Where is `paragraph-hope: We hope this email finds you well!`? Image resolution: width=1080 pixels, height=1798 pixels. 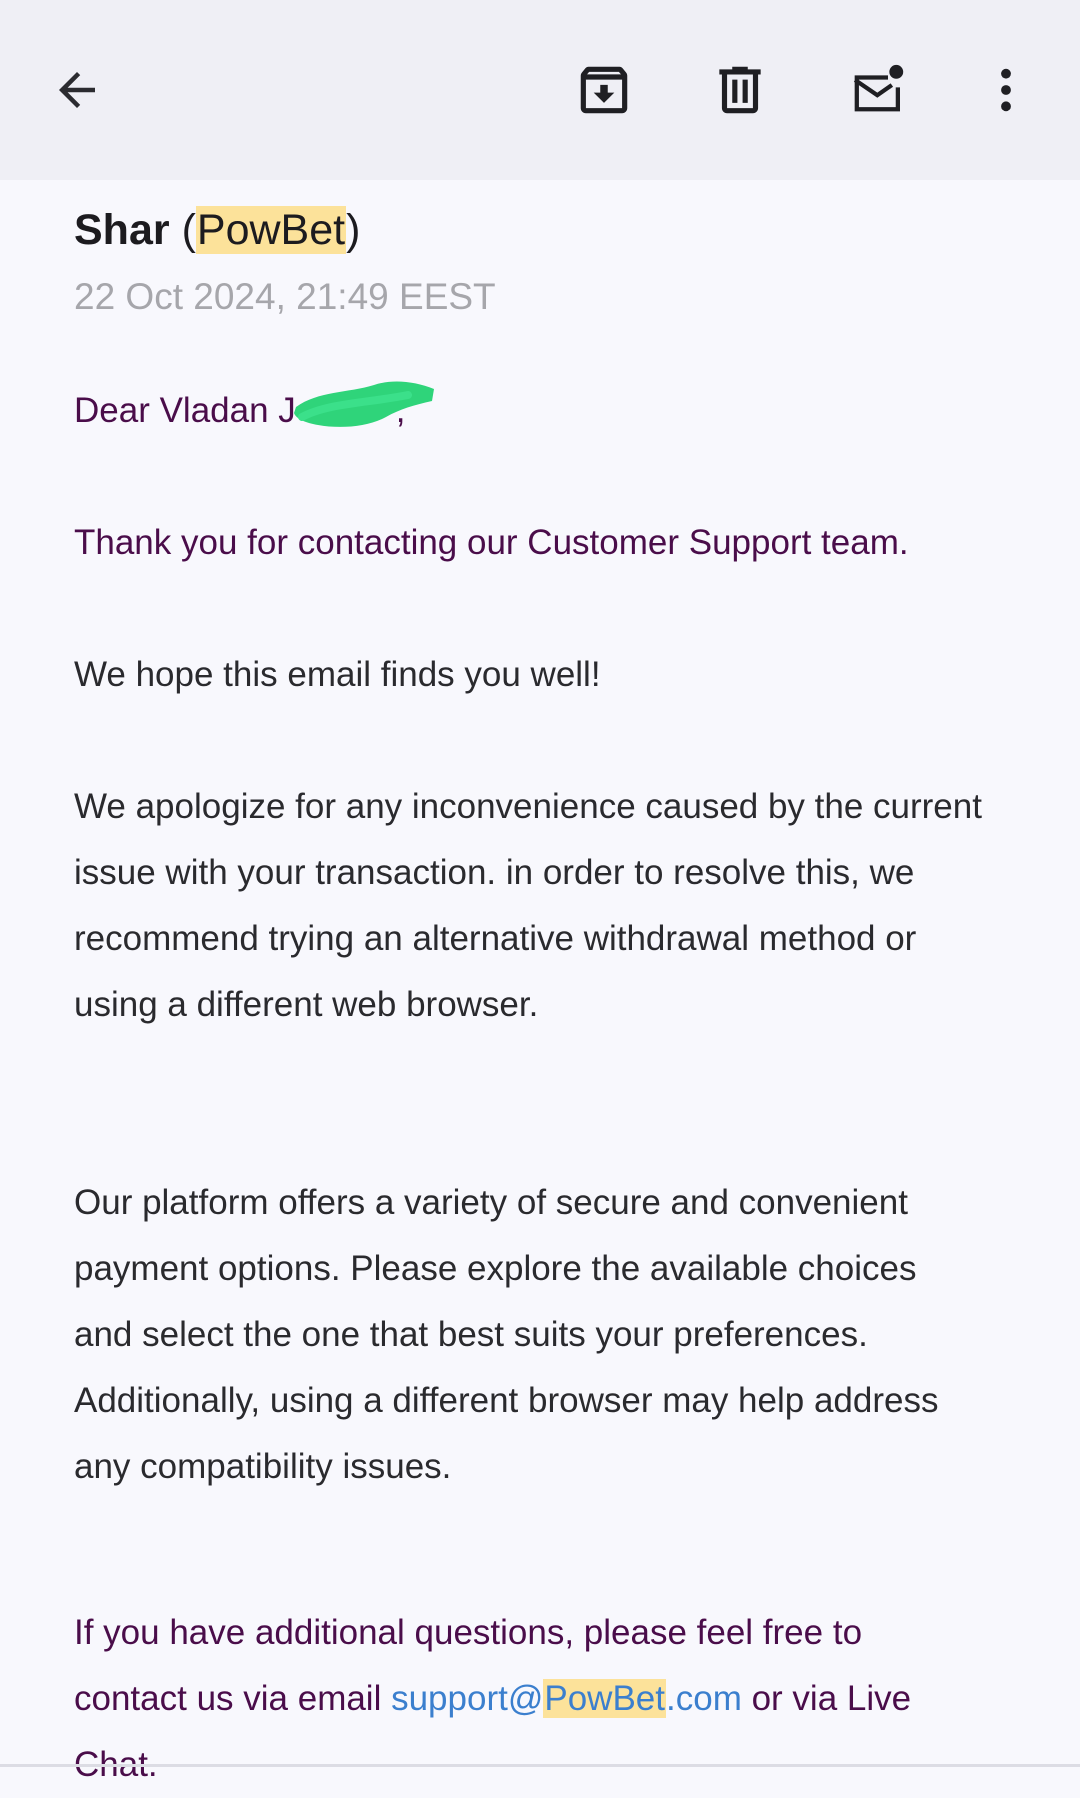
paragraph-hope: We hope this email finds you well! is located at coordinates (337, 674).